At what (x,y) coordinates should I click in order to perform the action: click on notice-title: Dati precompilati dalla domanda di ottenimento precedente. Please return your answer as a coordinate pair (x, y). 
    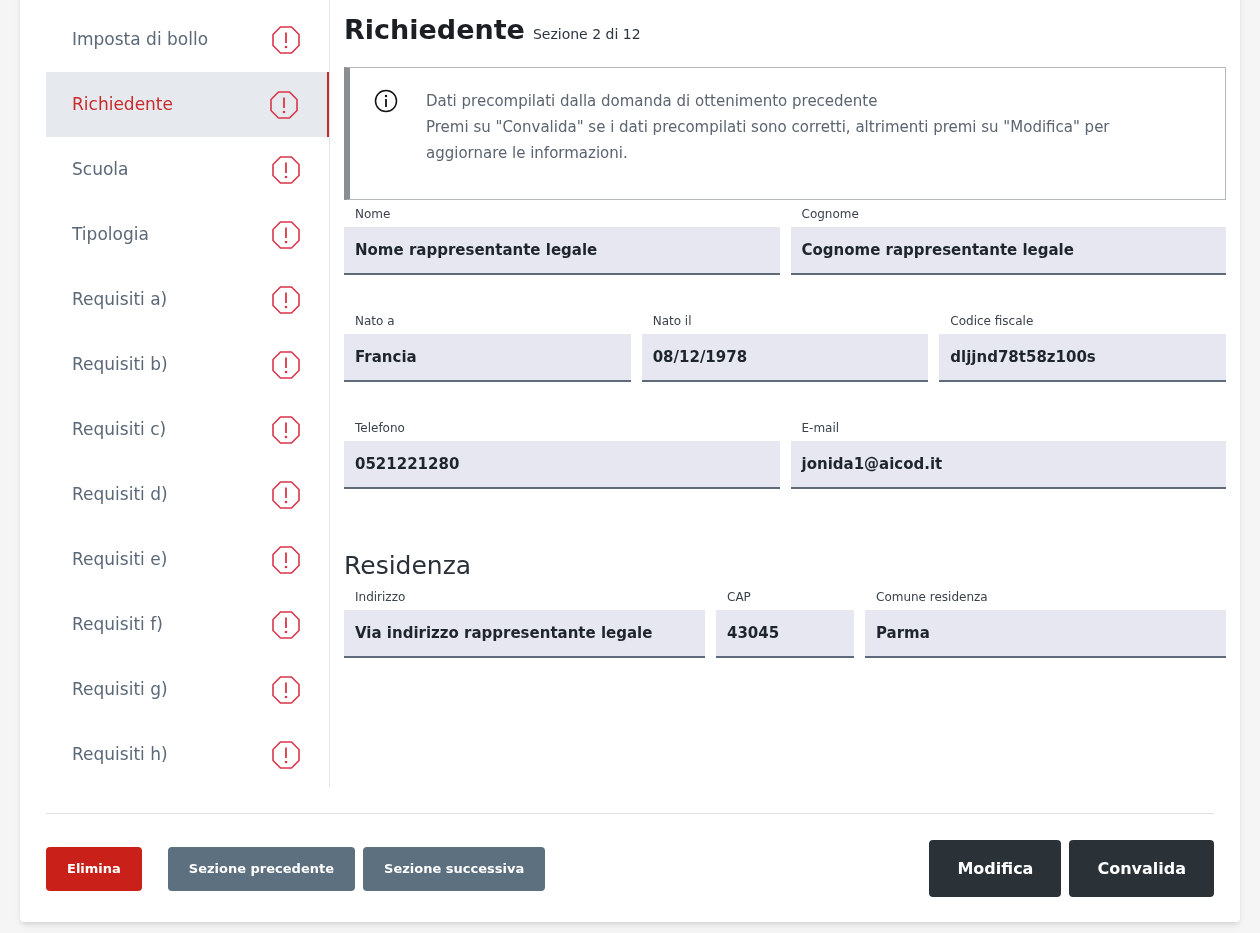
    Looking at the image, I should click on (652, 101).